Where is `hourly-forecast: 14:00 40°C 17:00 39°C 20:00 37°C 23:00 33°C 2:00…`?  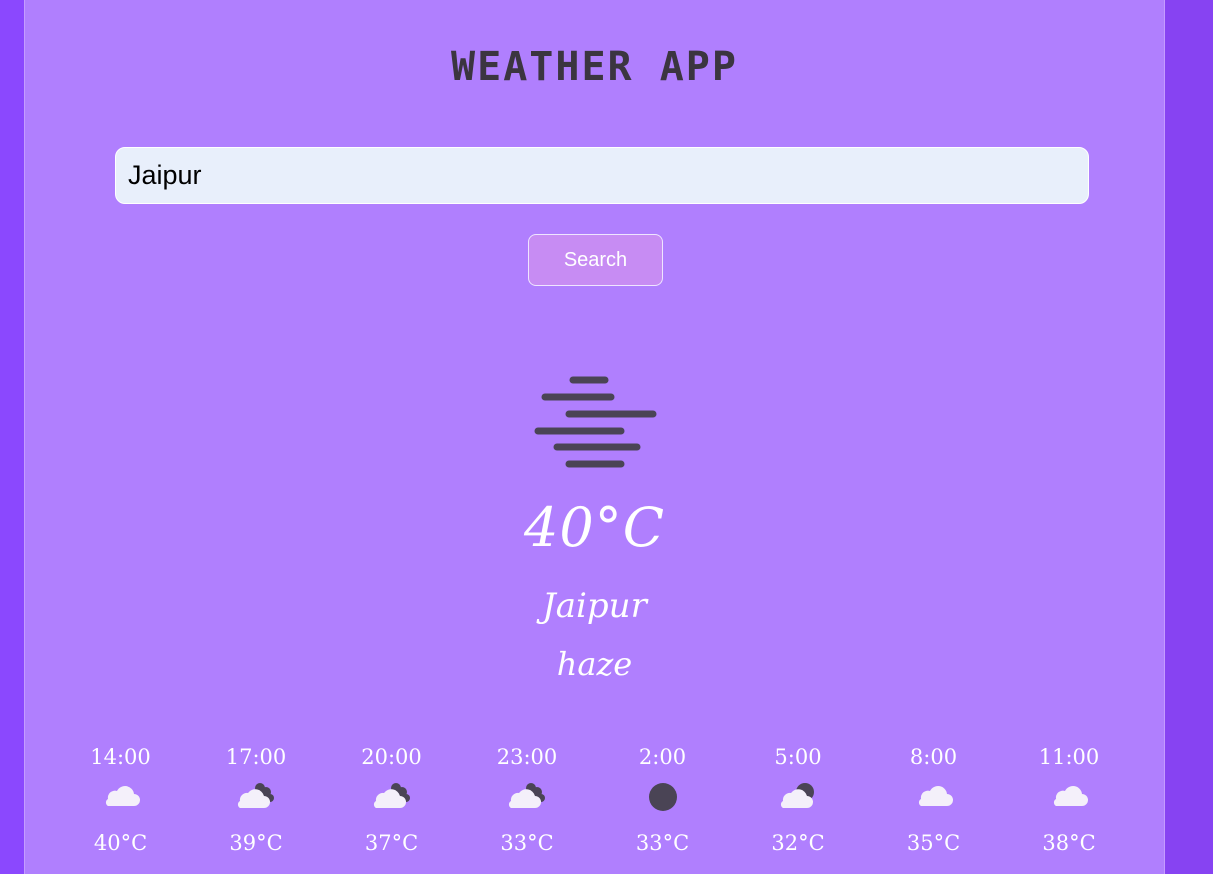 hourly-forecast: 14:00 40°C 17:00 39°C 20:00 37°C 23:00 33°C 2:00… is located at coordinates (594, 802).